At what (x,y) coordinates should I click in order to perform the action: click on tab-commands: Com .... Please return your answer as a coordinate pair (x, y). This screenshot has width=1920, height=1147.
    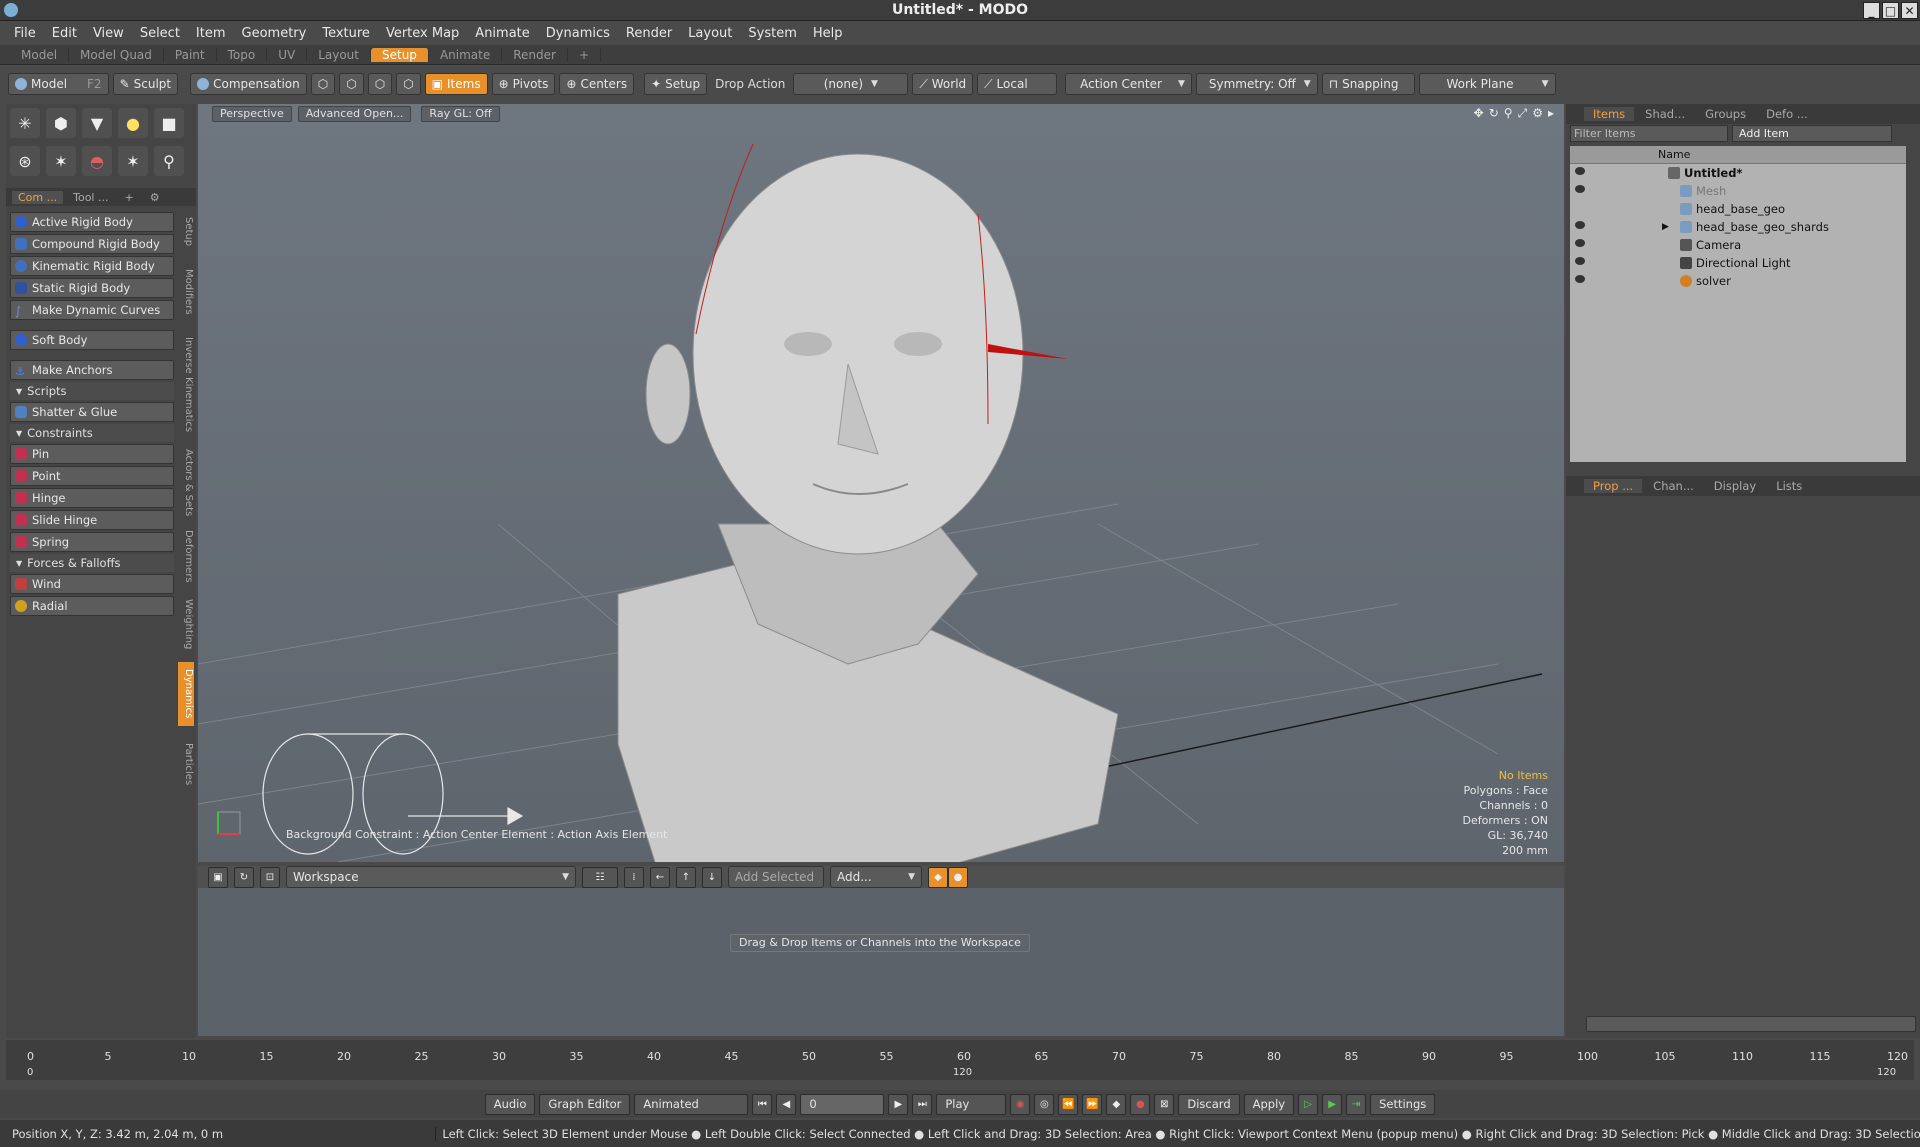
    Looking at the image, I should click on (38, 197).